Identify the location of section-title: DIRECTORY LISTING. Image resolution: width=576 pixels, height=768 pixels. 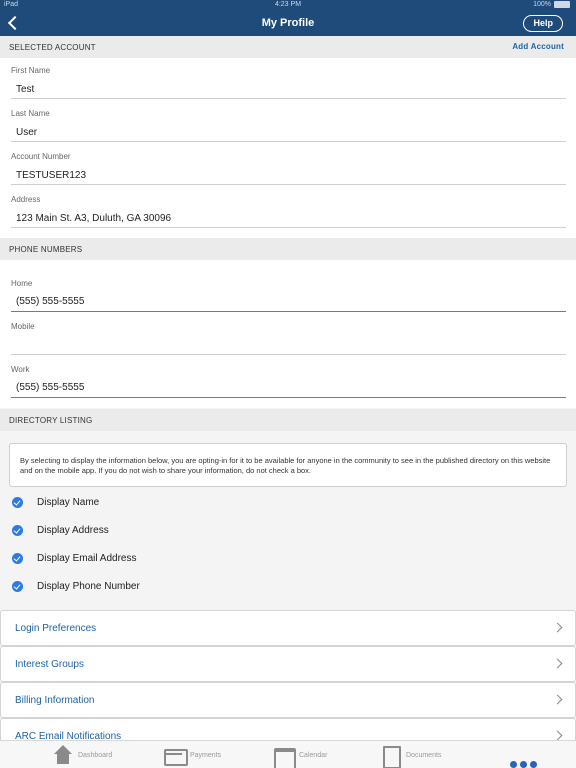
(51, 420).